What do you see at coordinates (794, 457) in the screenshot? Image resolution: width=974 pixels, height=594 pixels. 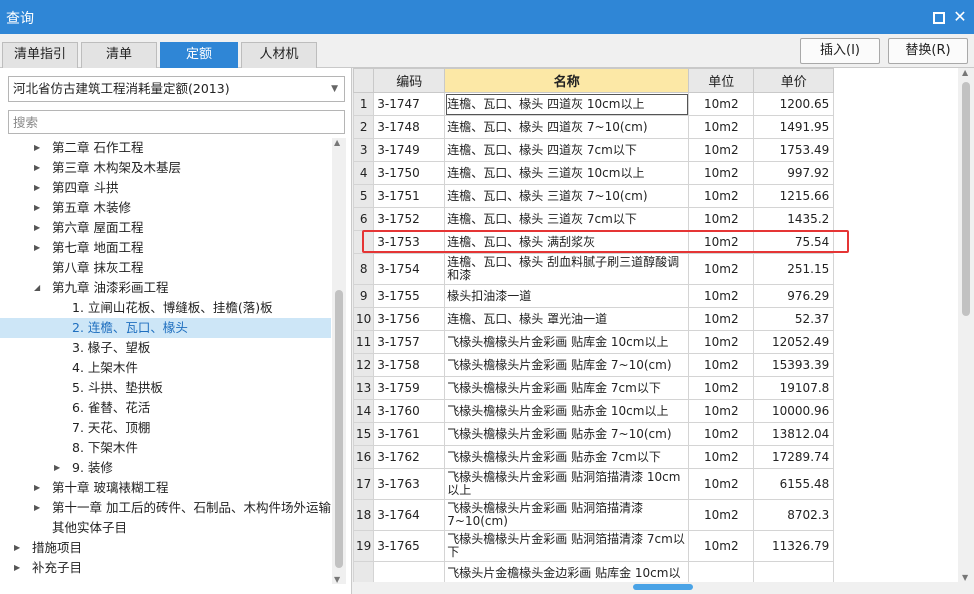 I see `cell-price: 17289.74` at bounding box center [794, 457].